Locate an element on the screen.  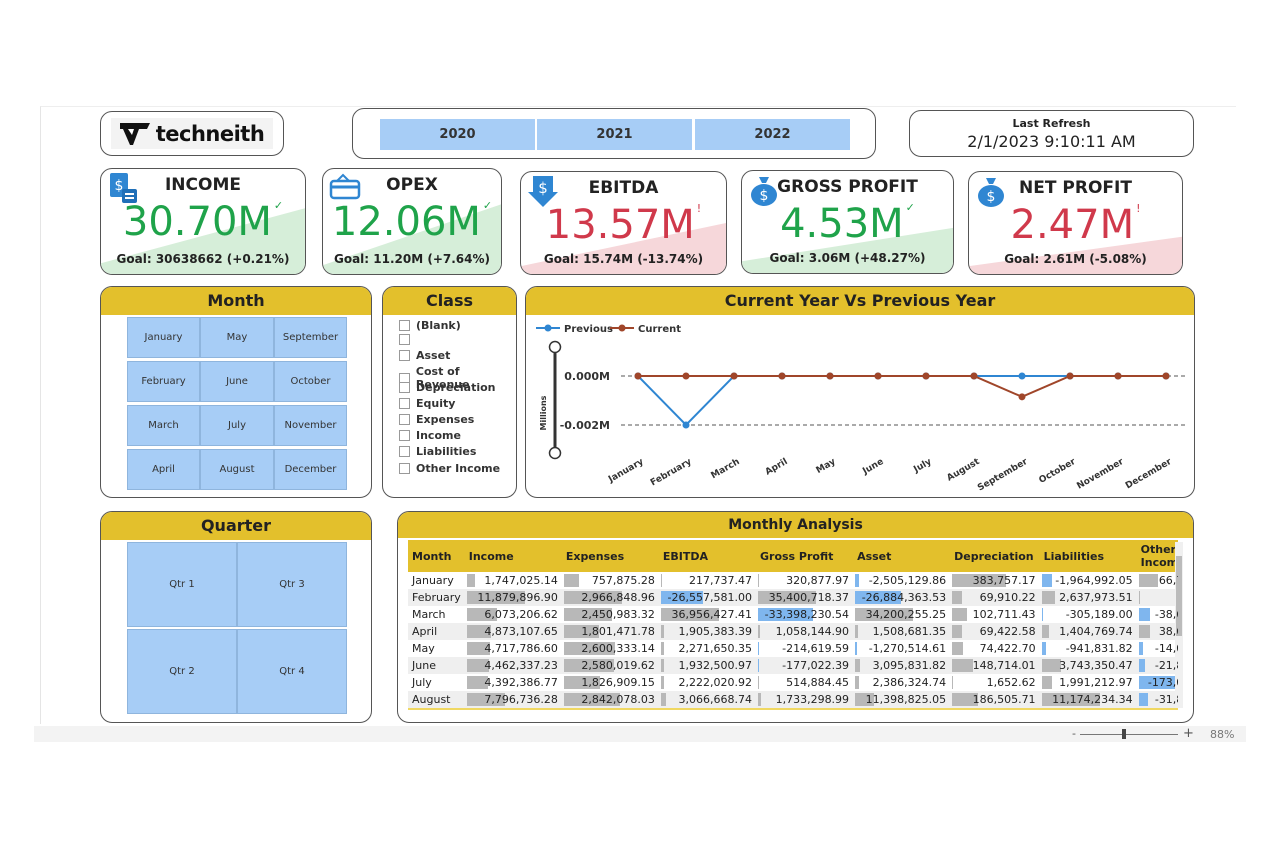
quarter-tile: Qtr 2 is located at coordinates (182, 671).